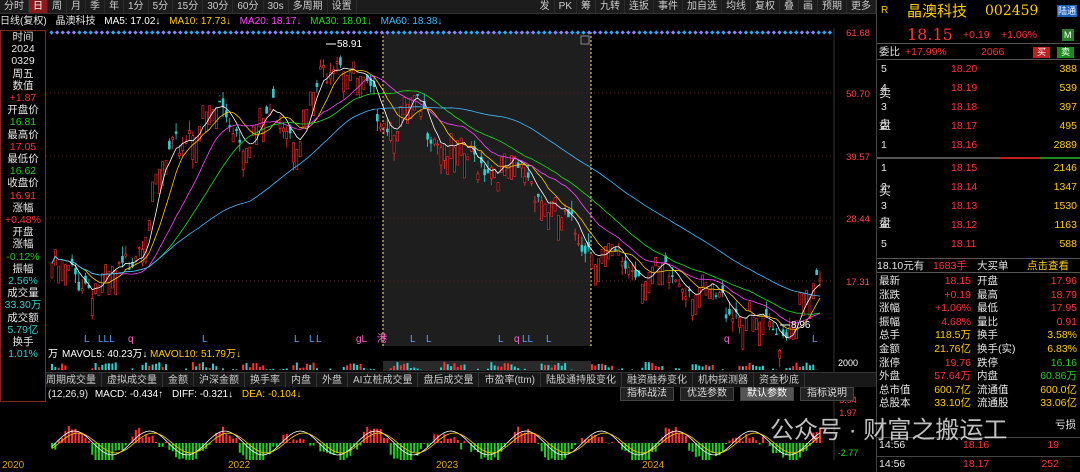 The height and width of the screenshot is (472, 1080). I want to click on period-button-0: 分时, so click(14, 6).